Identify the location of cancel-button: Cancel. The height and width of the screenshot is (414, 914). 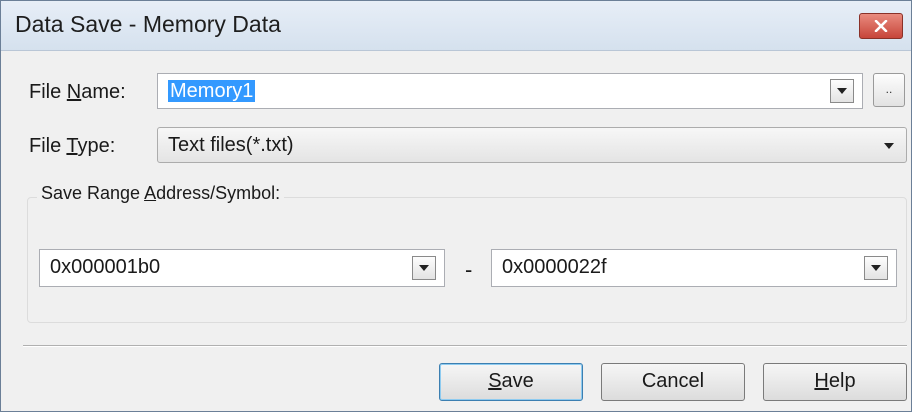
(673, 382).